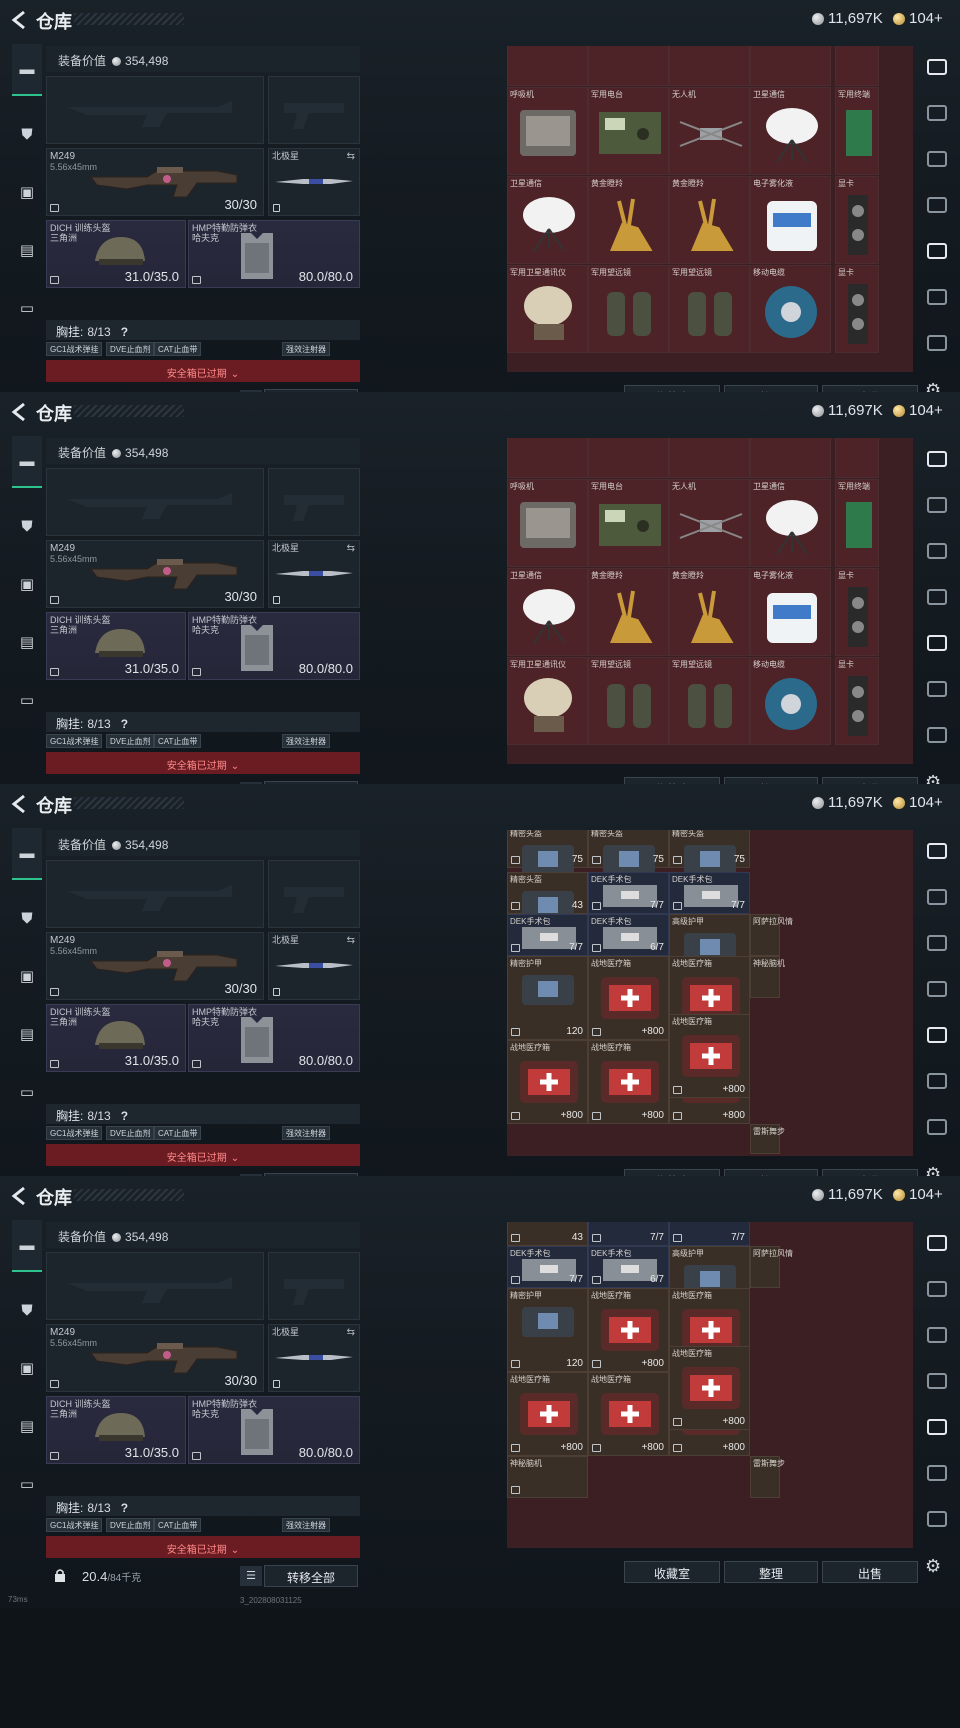 The width and height of the screenshot is (960, 1728). I want to click on storage-item: 精密头盔 43, so click(547, 896).